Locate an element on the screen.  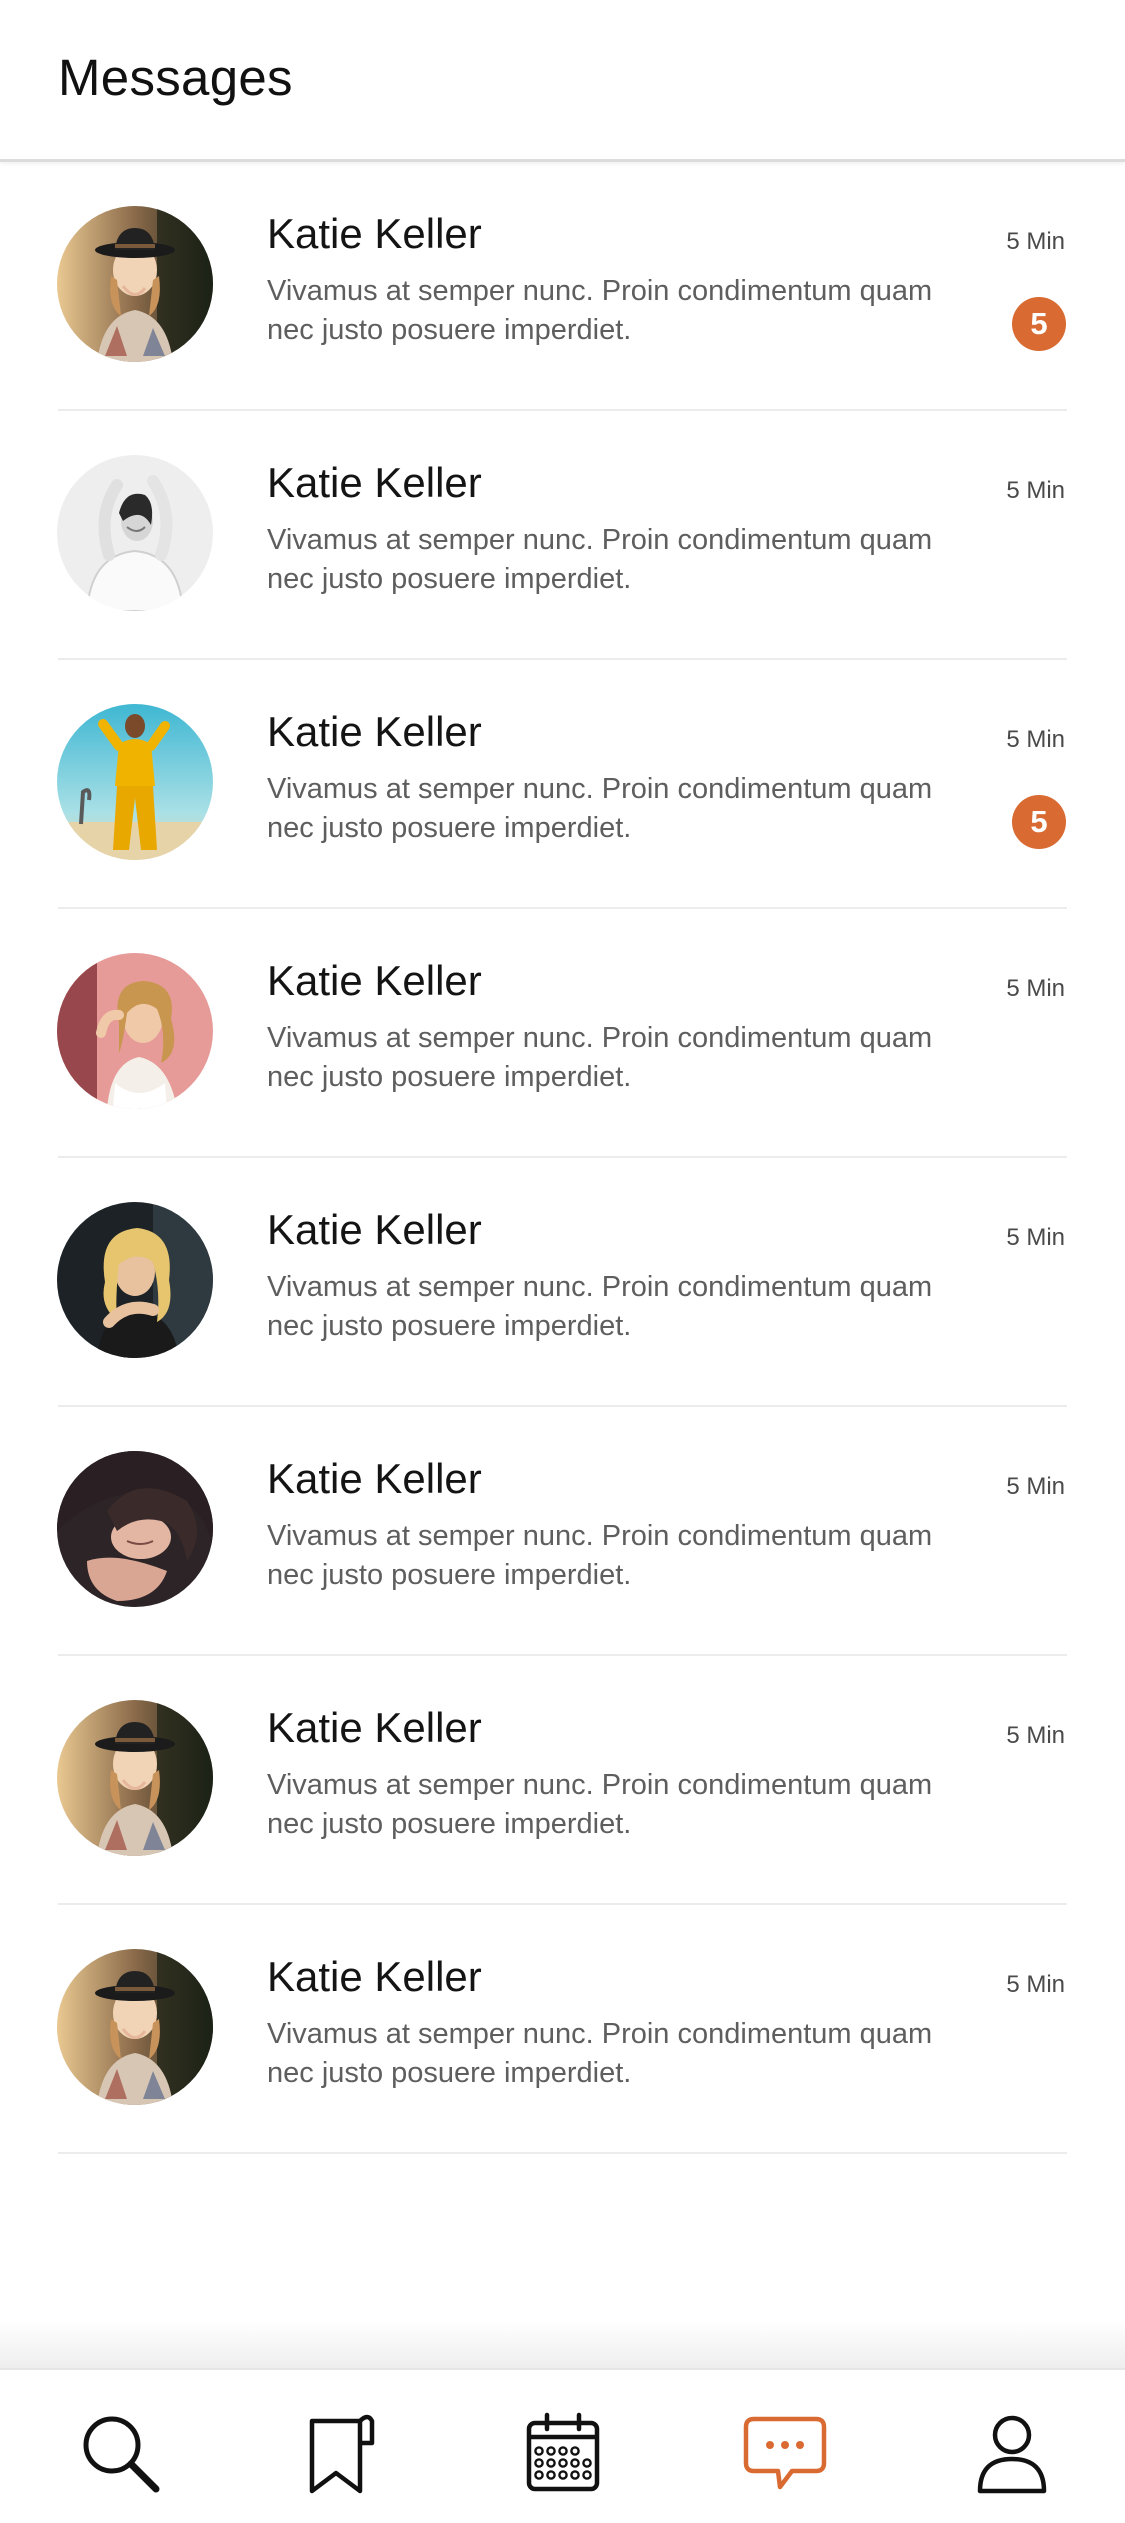
calendar-icon is located at coordinates (563, 2452).